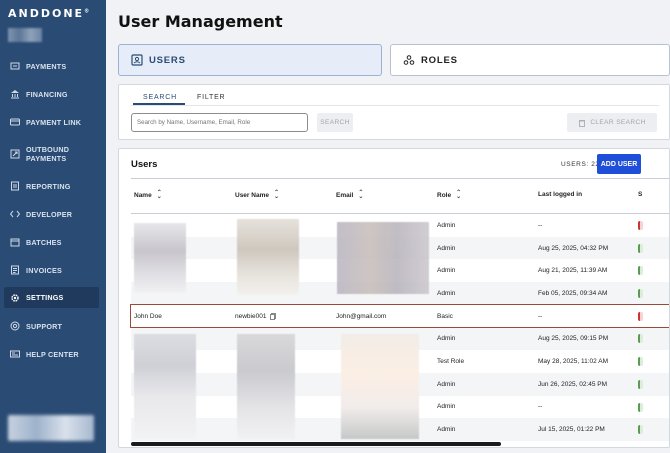 The height and width of the screenshot is (453, 670). I want to click on sidebar-item-label: PAYMENT LINK, so click(54, 122).